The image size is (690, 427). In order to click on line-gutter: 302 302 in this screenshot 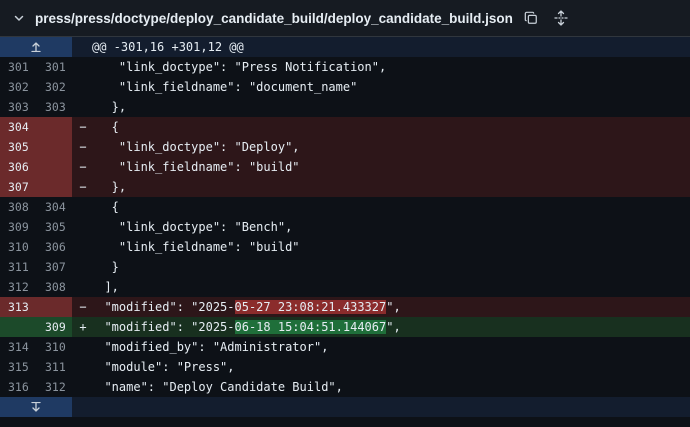, I will do `click(36, 87)`.